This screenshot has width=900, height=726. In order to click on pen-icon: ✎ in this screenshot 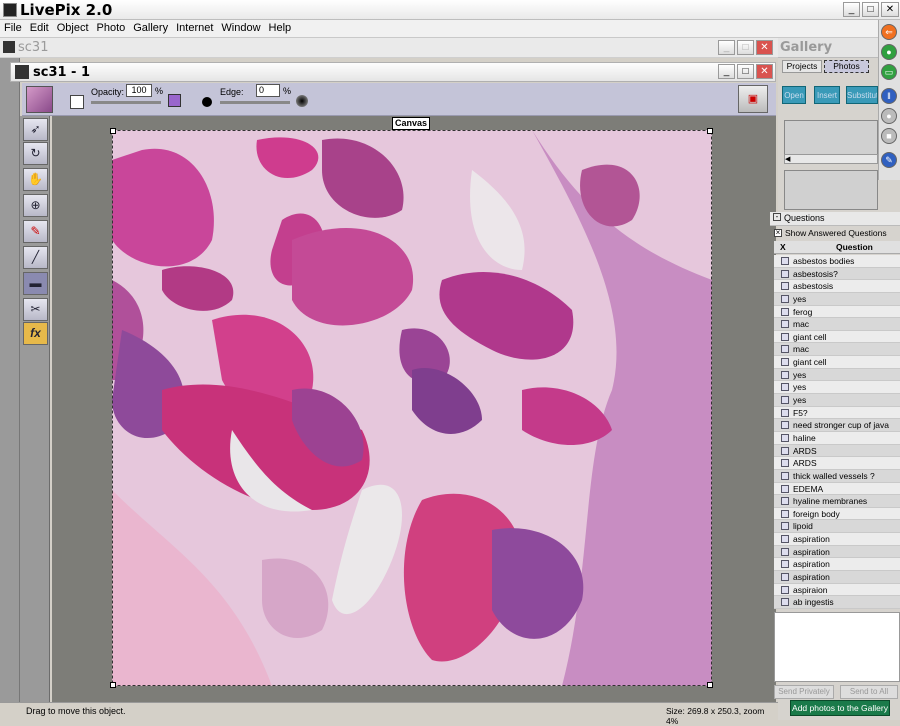, I will do `click(889, 160)`.